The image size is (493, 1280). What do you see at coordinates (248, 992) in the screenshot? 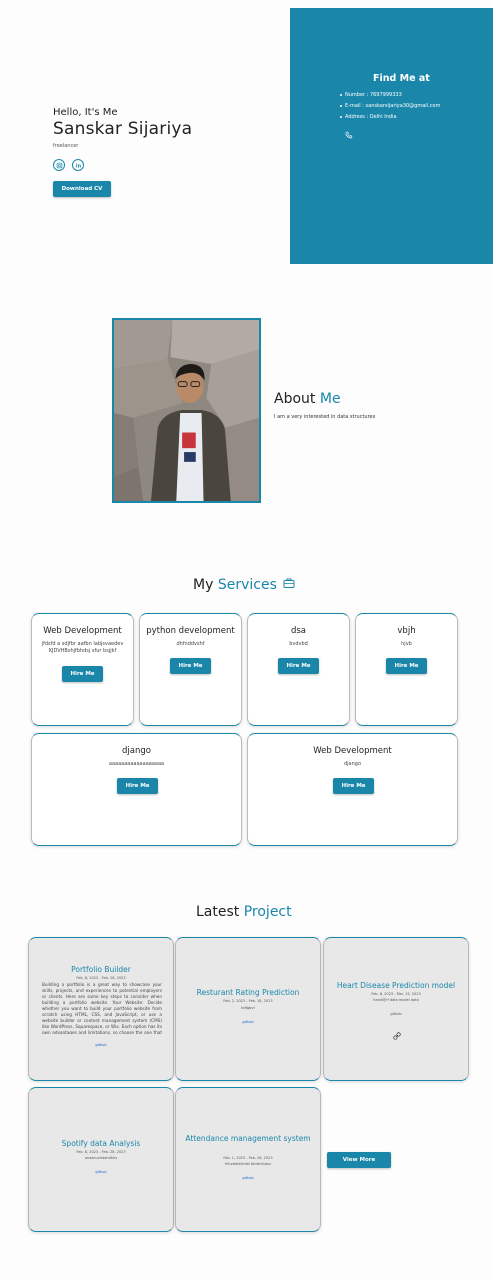
I see `project-title: Resturant Rating Prediction` at bounding box center [248, 992].